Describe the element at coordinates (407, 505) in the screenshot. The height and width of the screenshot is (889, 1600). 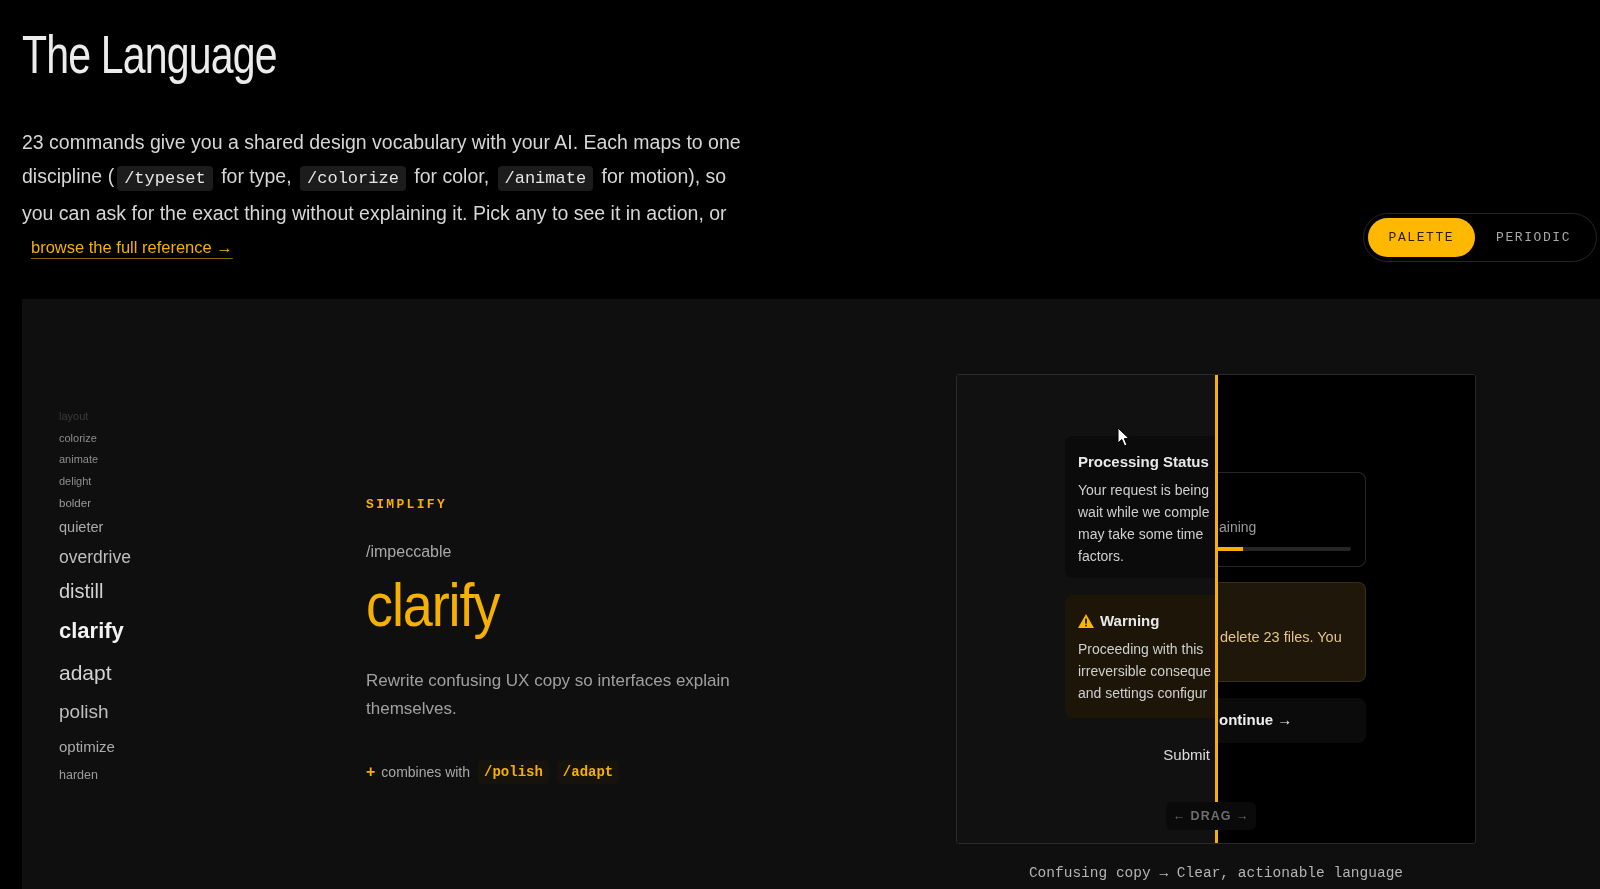
I see `category-label: SIMPLIFY` at that location.